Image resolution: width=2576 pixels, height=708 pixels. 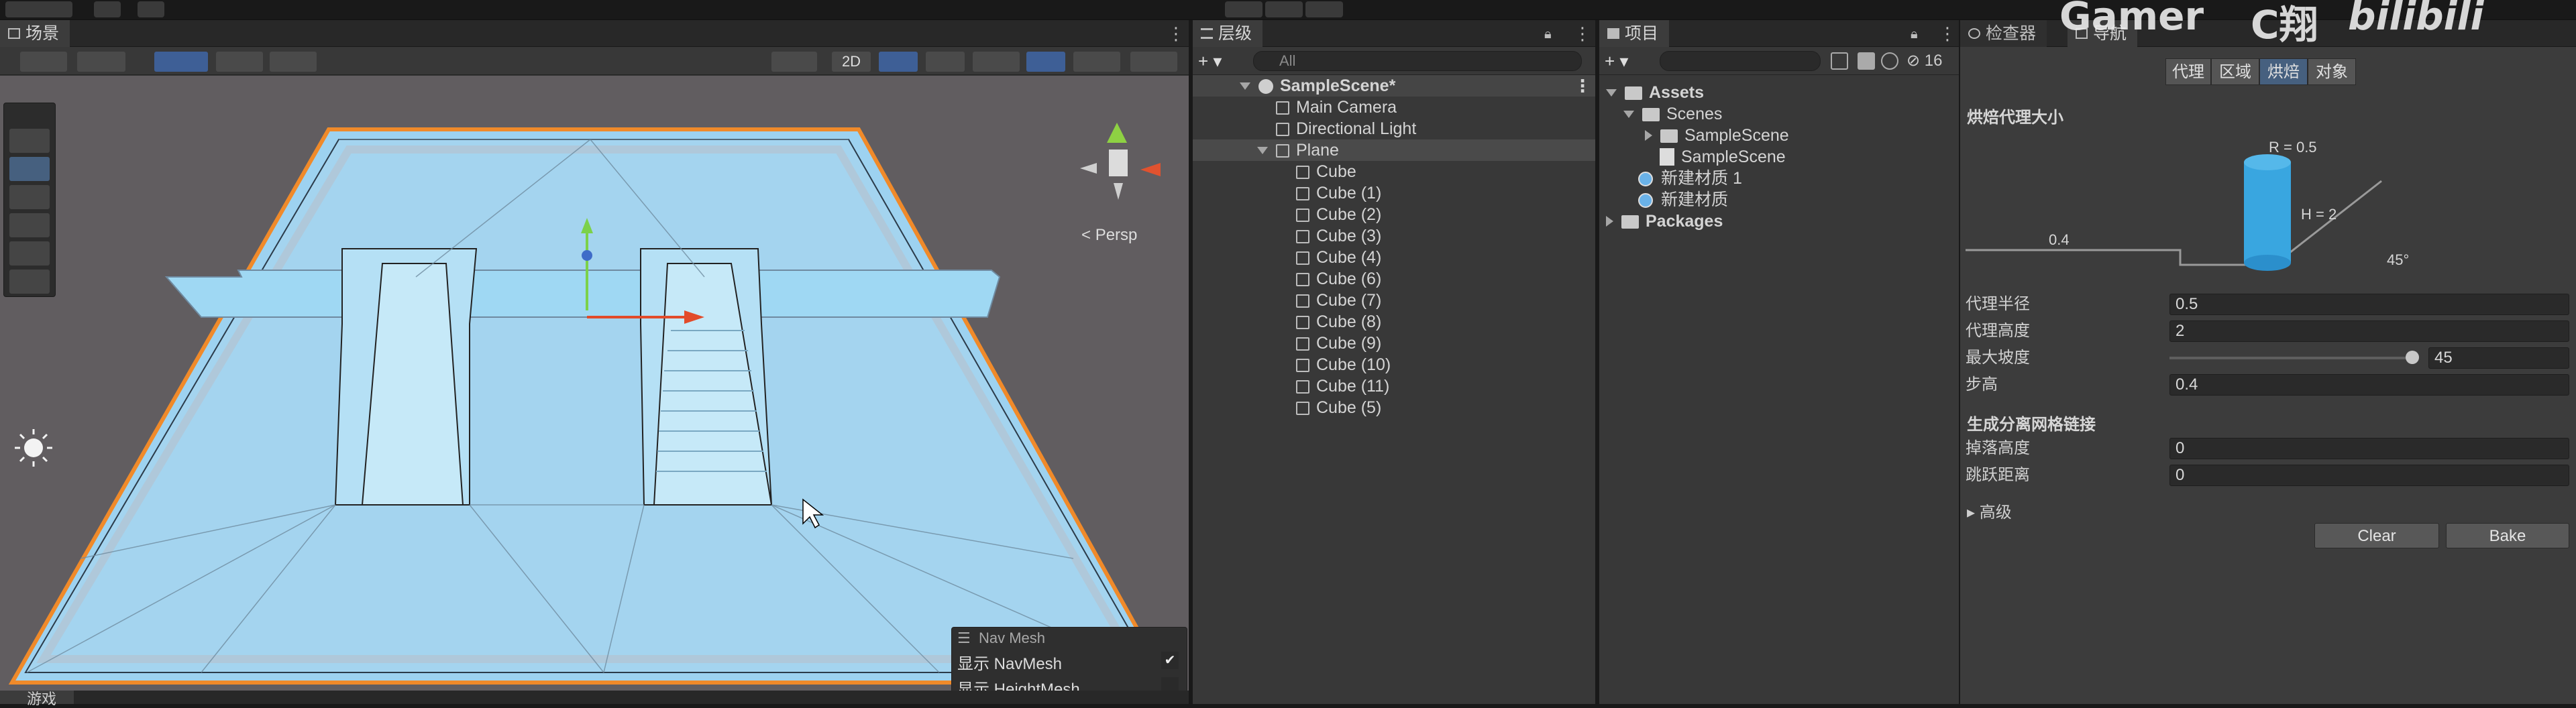 I want to click on gizmos-dropdown, so click(x=1153, y=62).